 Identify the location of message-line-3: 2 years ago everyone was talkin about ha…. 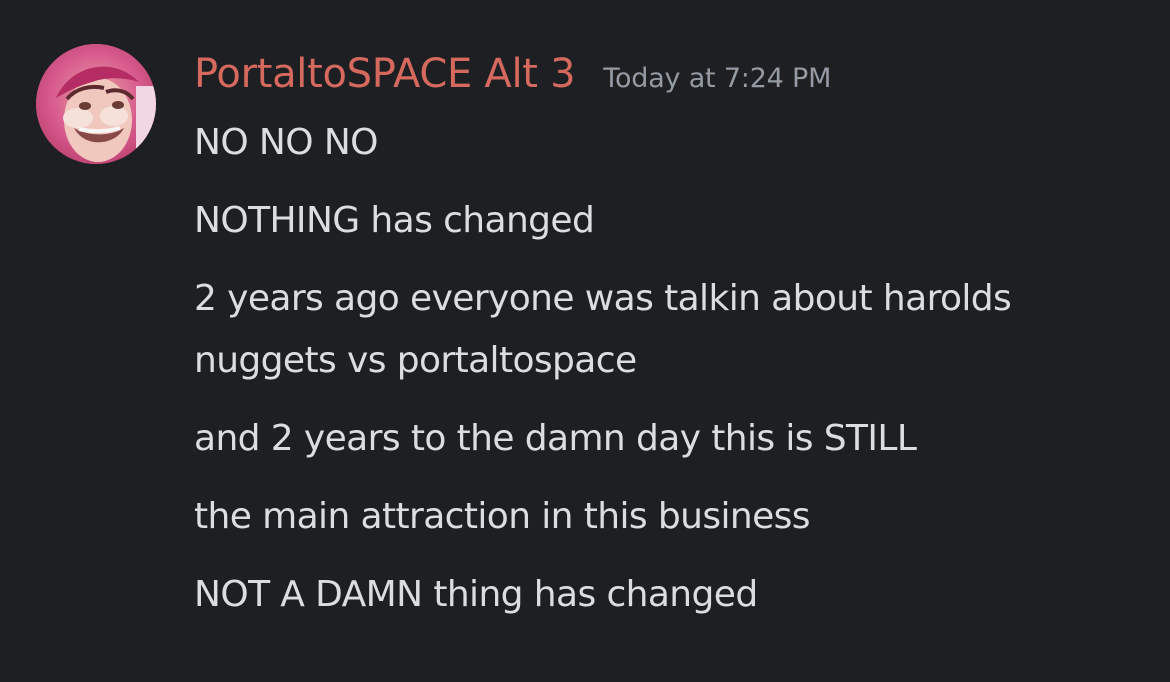
(603, 298).